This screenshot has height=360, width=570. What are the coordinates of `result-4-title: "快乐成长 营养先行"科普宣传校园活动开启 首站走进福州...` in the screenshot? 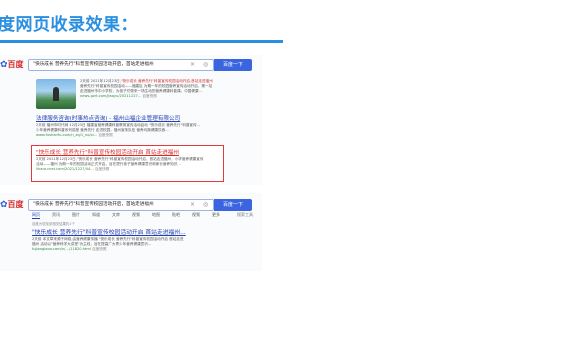 It's located at (137, 233).